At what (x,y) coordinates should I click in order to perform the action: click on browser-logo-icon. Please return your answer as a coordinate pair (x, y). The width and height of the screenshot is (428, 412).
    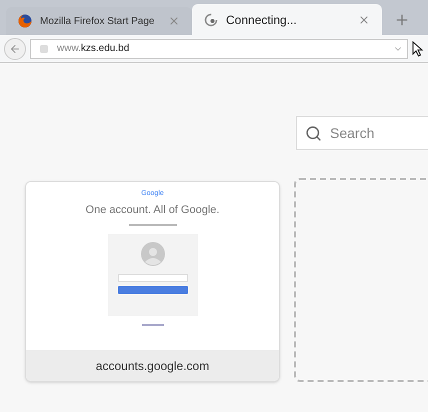
    Looking at the image, I should click on (25, 21).